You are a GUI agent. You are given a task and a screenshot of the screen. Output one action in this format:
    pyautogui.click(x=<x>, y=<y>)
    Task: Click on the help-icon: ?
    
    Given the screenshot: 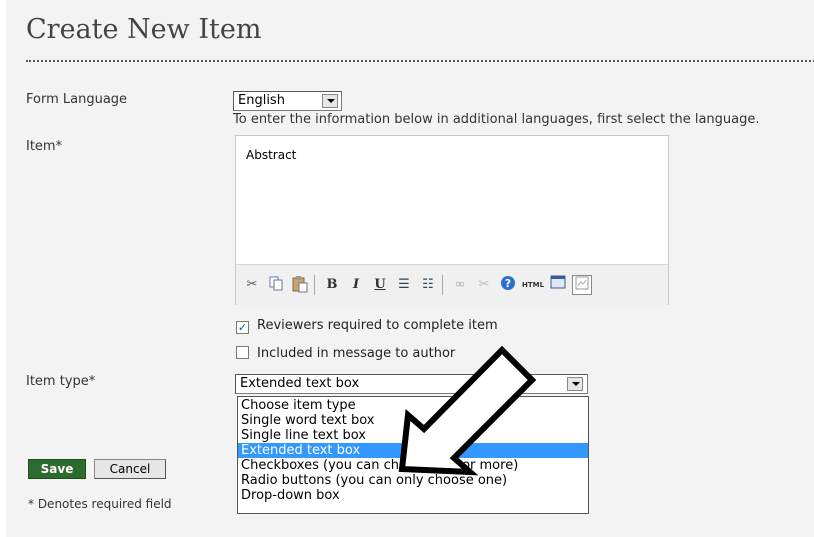 What is the action you would take?
    pyautogui.click(x=508, y=285)
    